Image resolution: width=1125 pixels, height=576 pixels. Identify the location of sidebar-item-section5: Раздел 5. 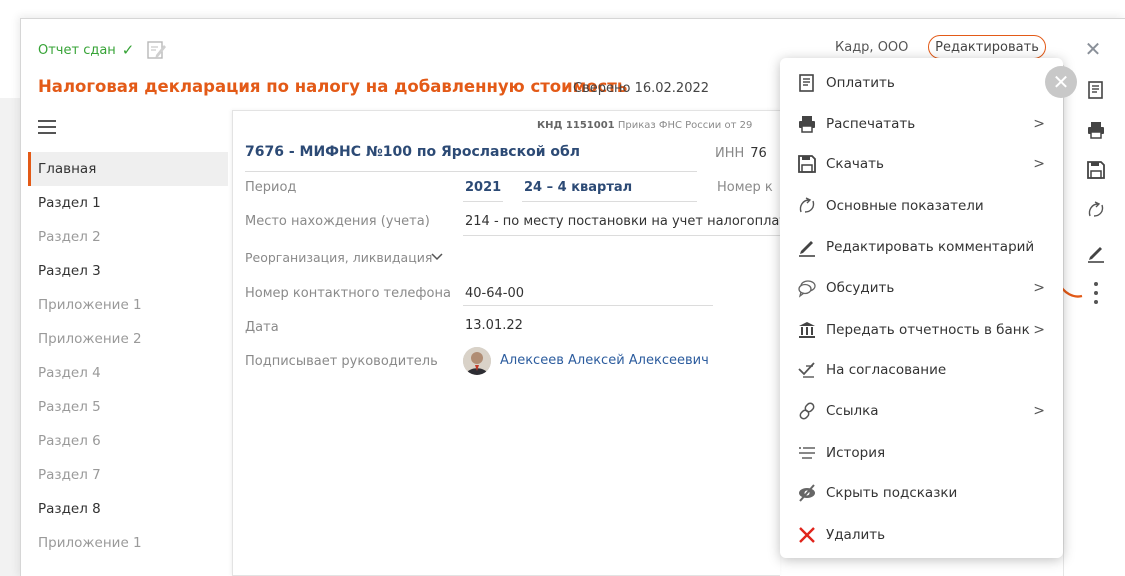
(128, 407).